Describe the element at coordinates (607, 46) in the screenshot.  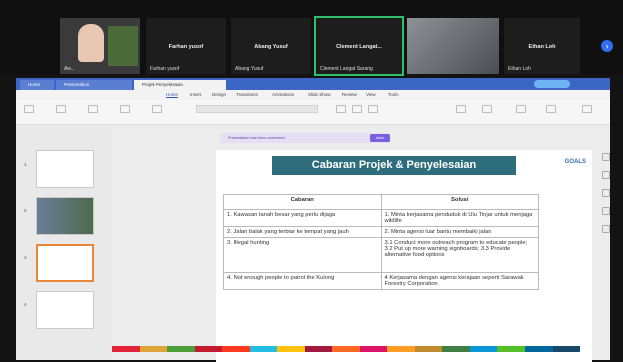
I see `next-participants-button: ›` at that location.